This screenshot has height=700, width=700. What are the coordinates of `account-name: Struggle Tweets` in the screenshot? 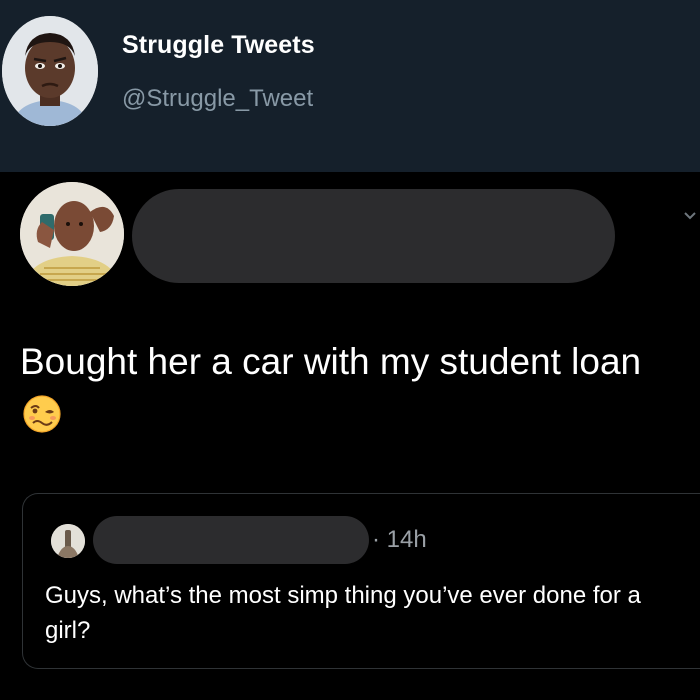 It's located at (218, 45).